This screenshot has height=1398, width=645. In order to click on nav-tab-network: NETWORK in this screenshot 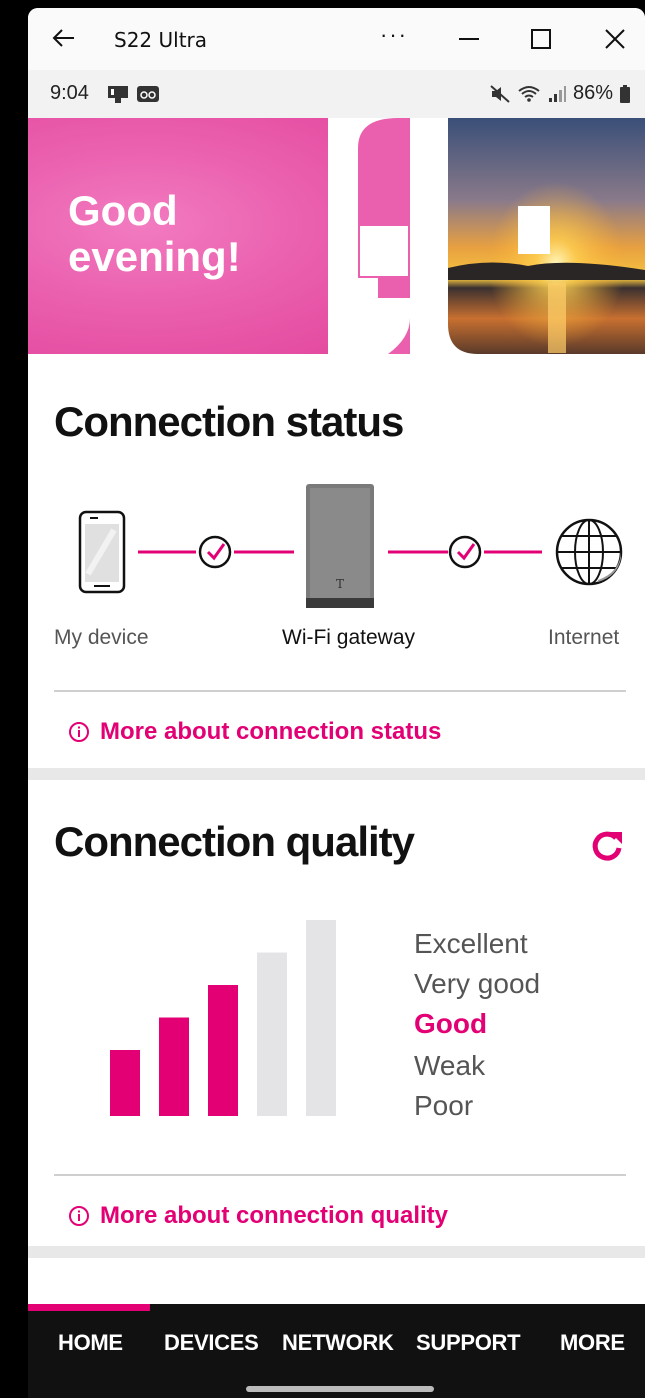, I will do `click(338, 1343)`.